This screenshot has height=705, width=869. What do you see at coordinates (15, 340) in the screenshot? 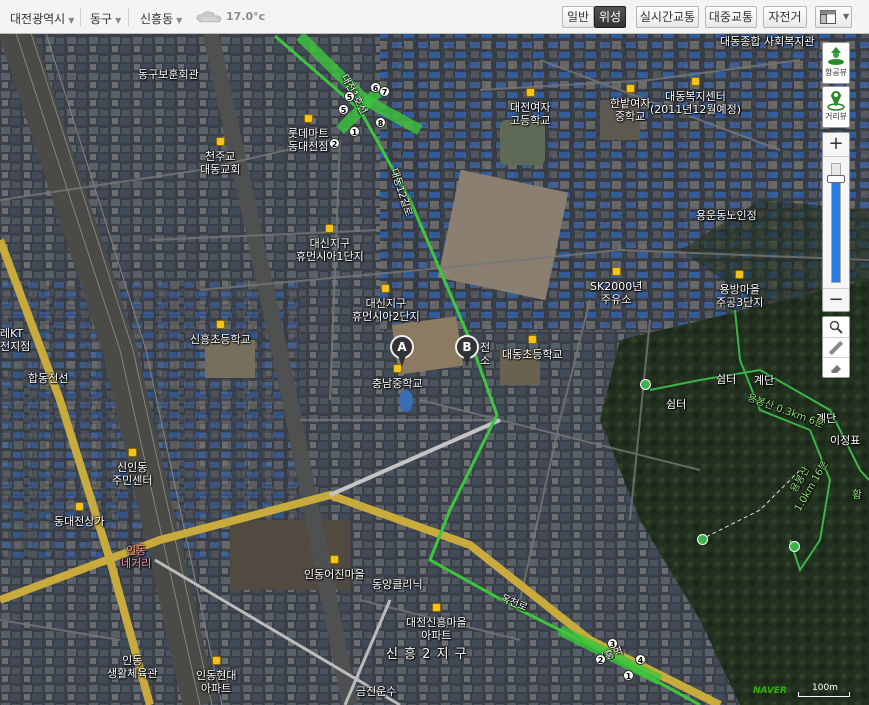
I see `map-label: 레KT 전지점` at bounding box center [15, 340].